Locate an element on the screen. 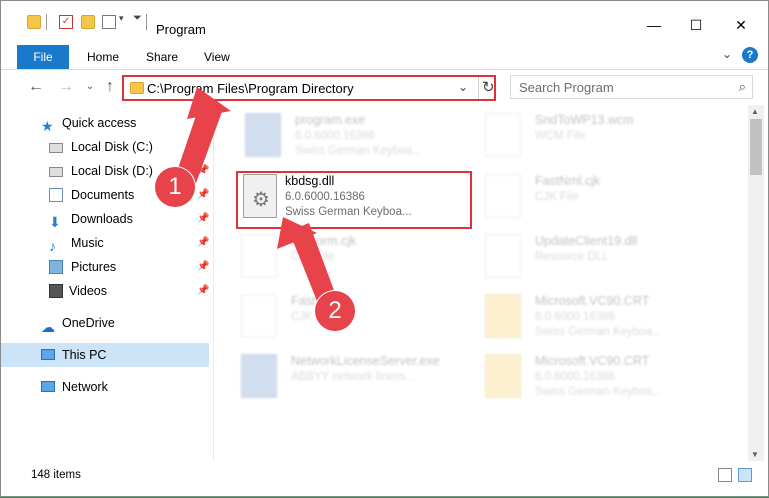 The width and height of the screenshot is (769, 498). properties-icon: ✓ is located at coordinates (66, 22).